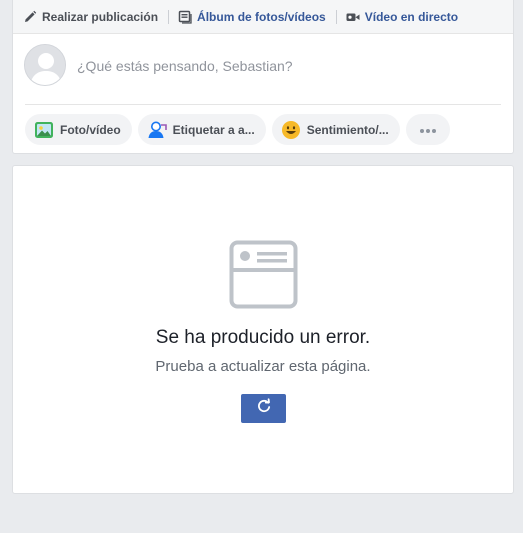 This screenshot has width=523, height=533. I want to click on tab-create-post: Realizar publicación, so click(90, 17).